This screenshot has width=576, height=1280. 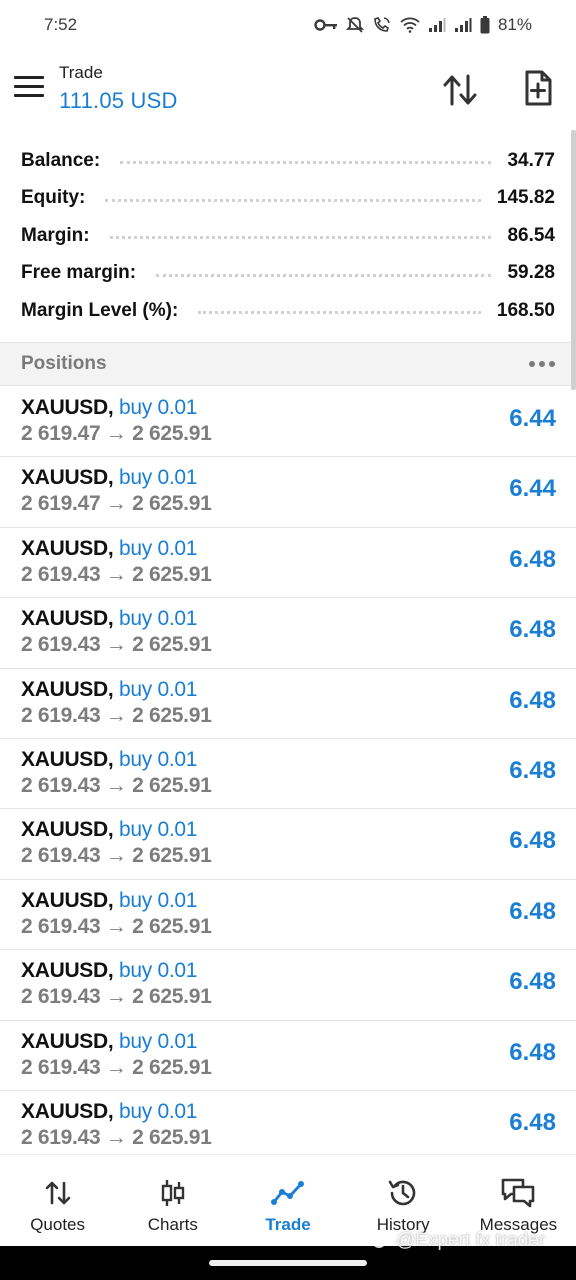 What do you see at coordinates (58, 1193) in the screenshot?
I see `quotes-icon` at bounding box center [58, 1193].